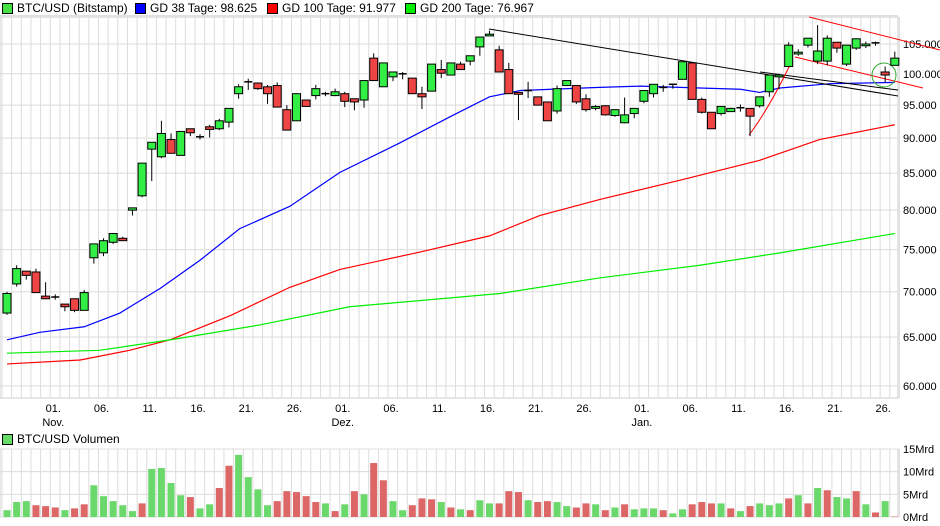 The width and height of the screenshot is (940, 526). I want to click on y-tick-label: 75.000, so click(920, 251).